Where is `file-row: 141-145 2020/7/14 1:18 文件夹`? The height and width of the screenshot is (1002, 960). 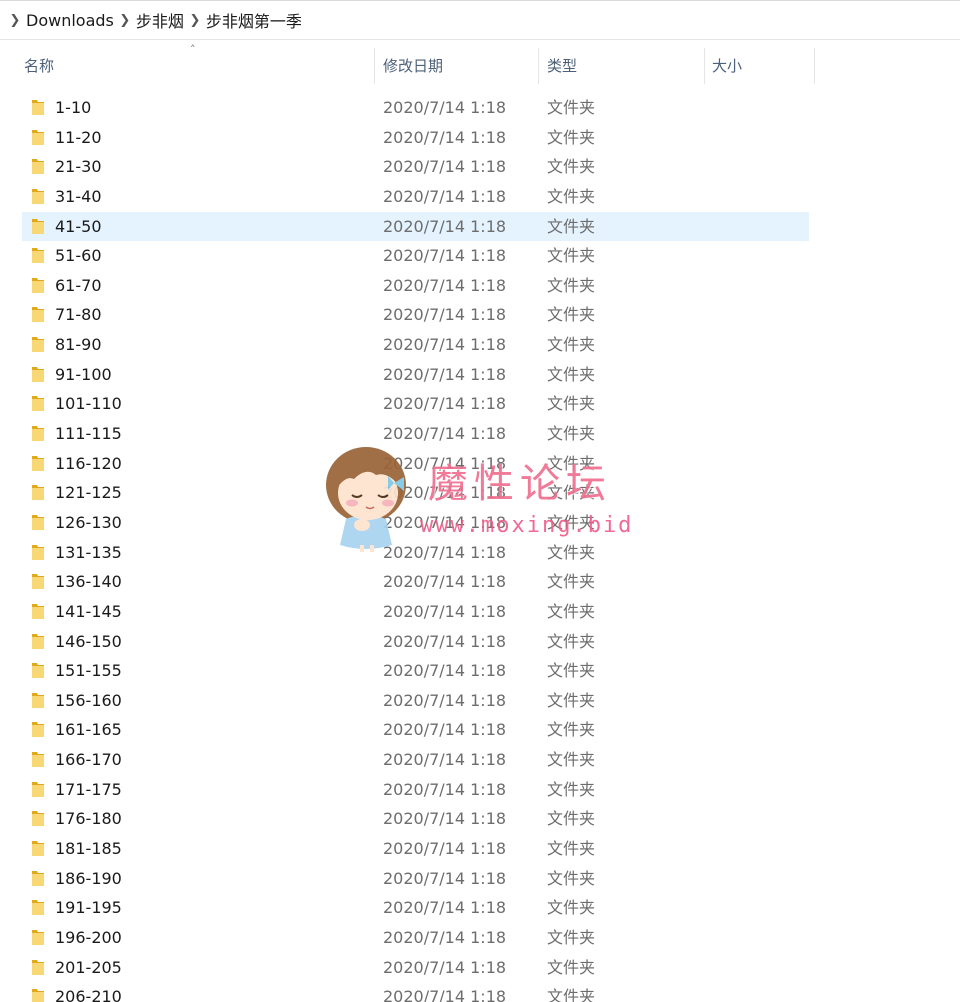 file-row: 141-145 2020/7/14 1:18 文件夹 is located at coordinates (480, 612).